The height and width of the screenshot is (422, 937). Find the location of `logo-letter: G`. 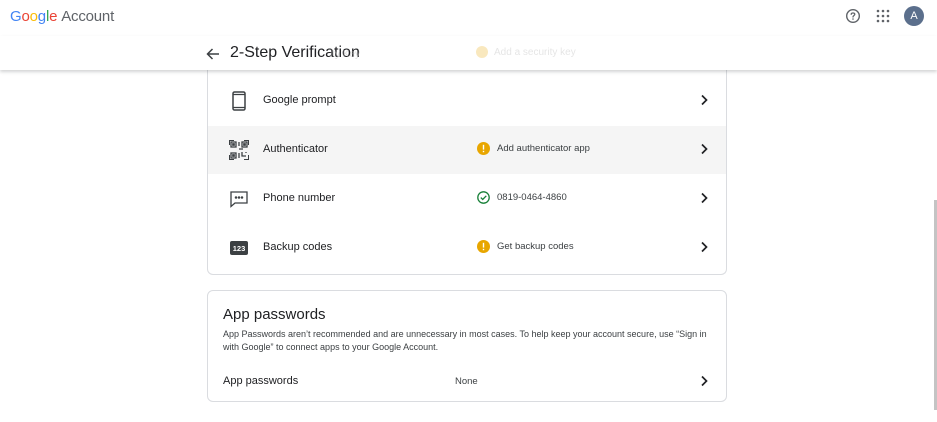

logo-letter: G is located at coordinates (16, 16).